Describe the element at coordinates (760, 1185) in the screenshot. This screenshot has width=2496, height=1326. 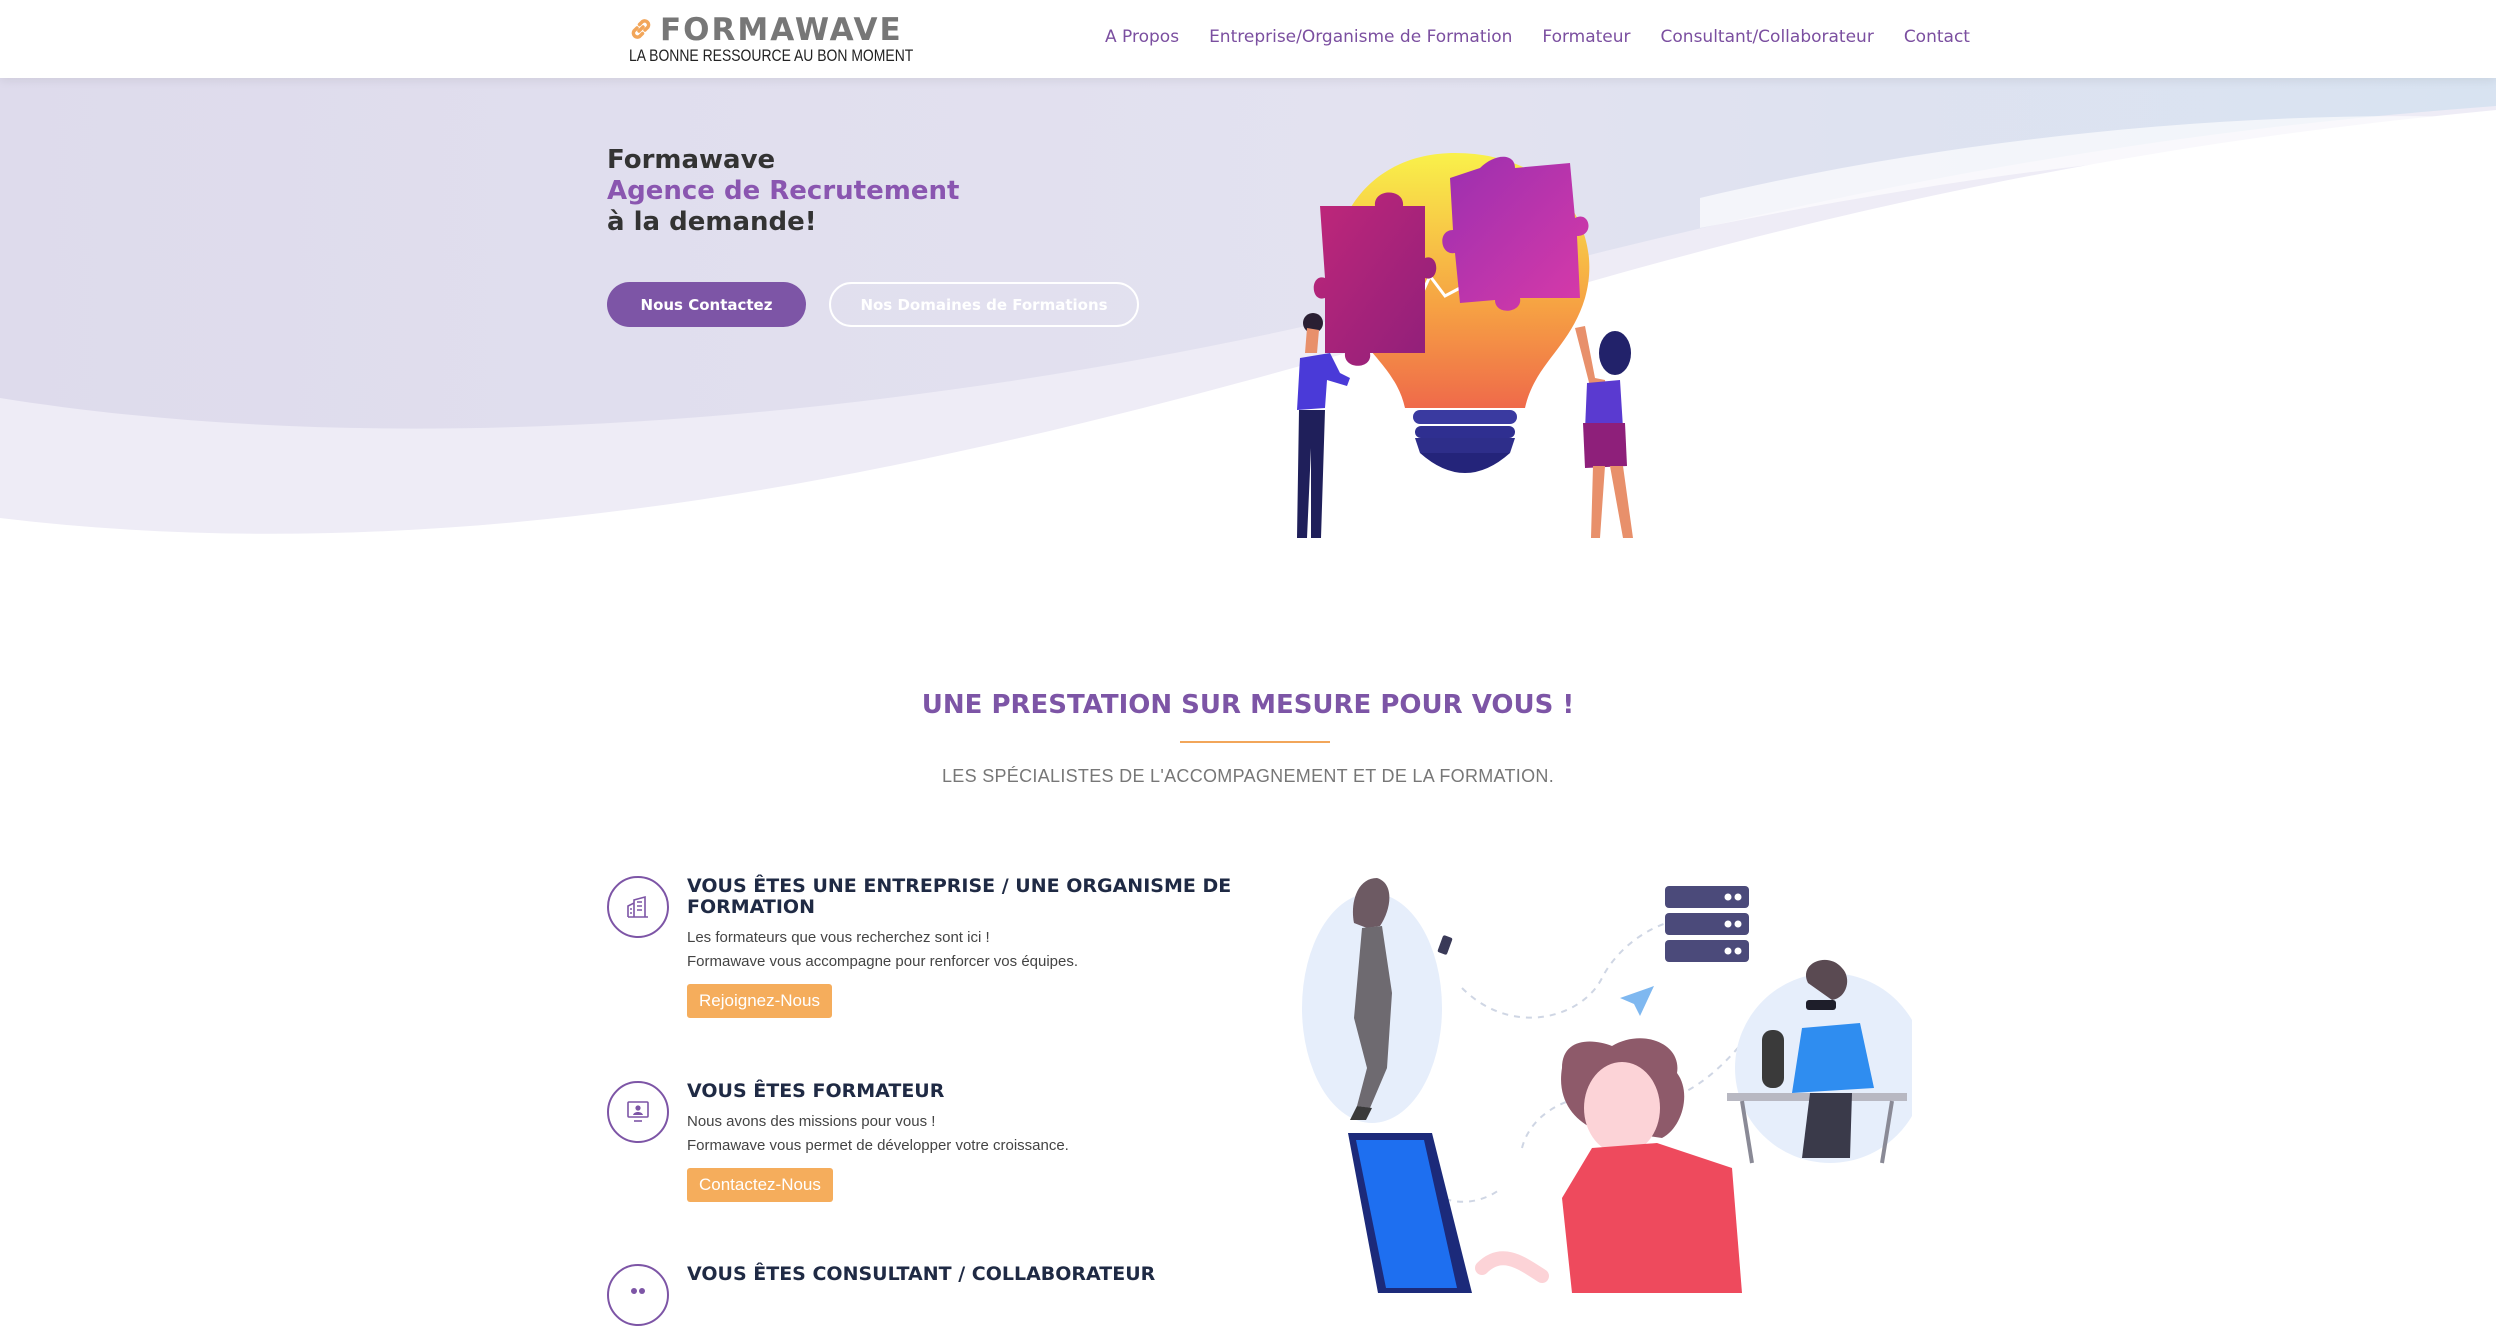
I see `contact-us-button: Contactez-Nous` at that location.